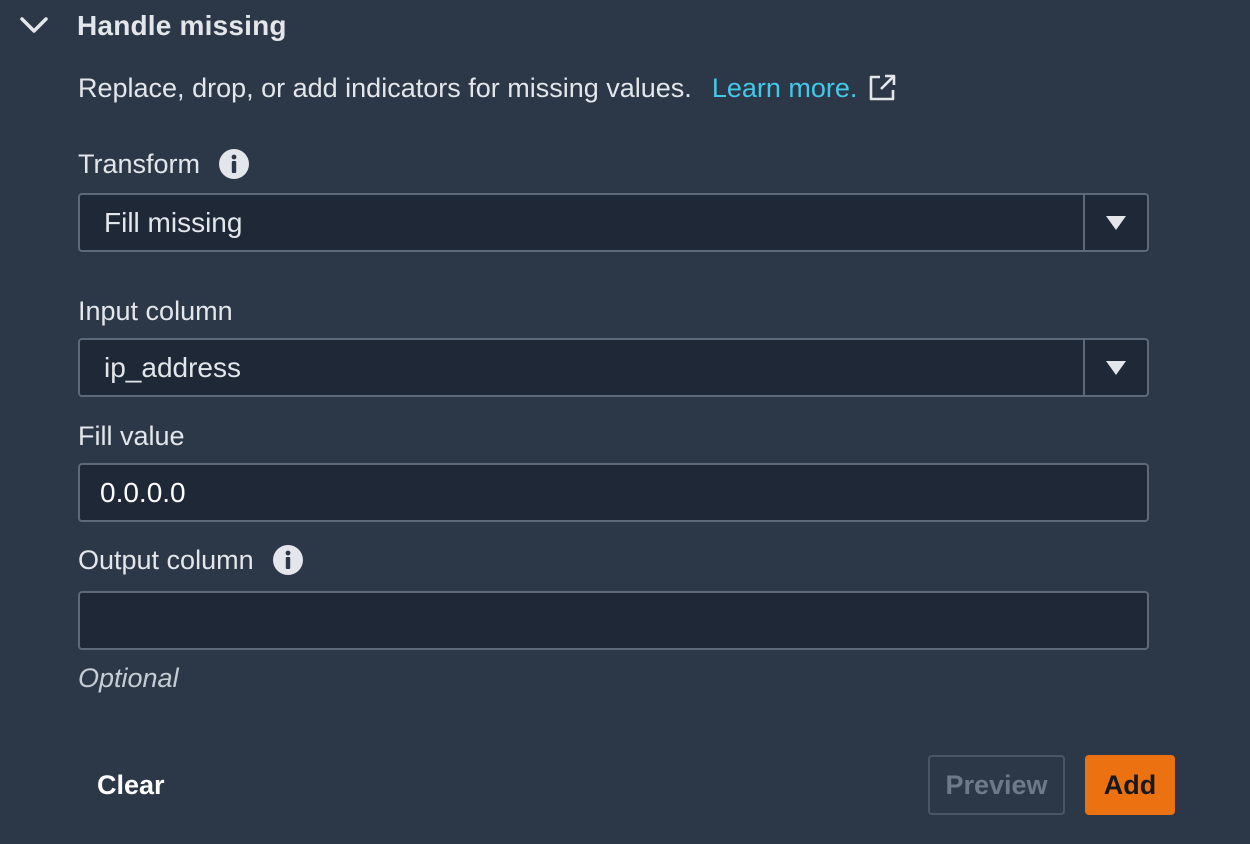 The height and width of the screenshot is (844, 1250). I want to click on transform-select-value: Fill missing, so click(173, 222).